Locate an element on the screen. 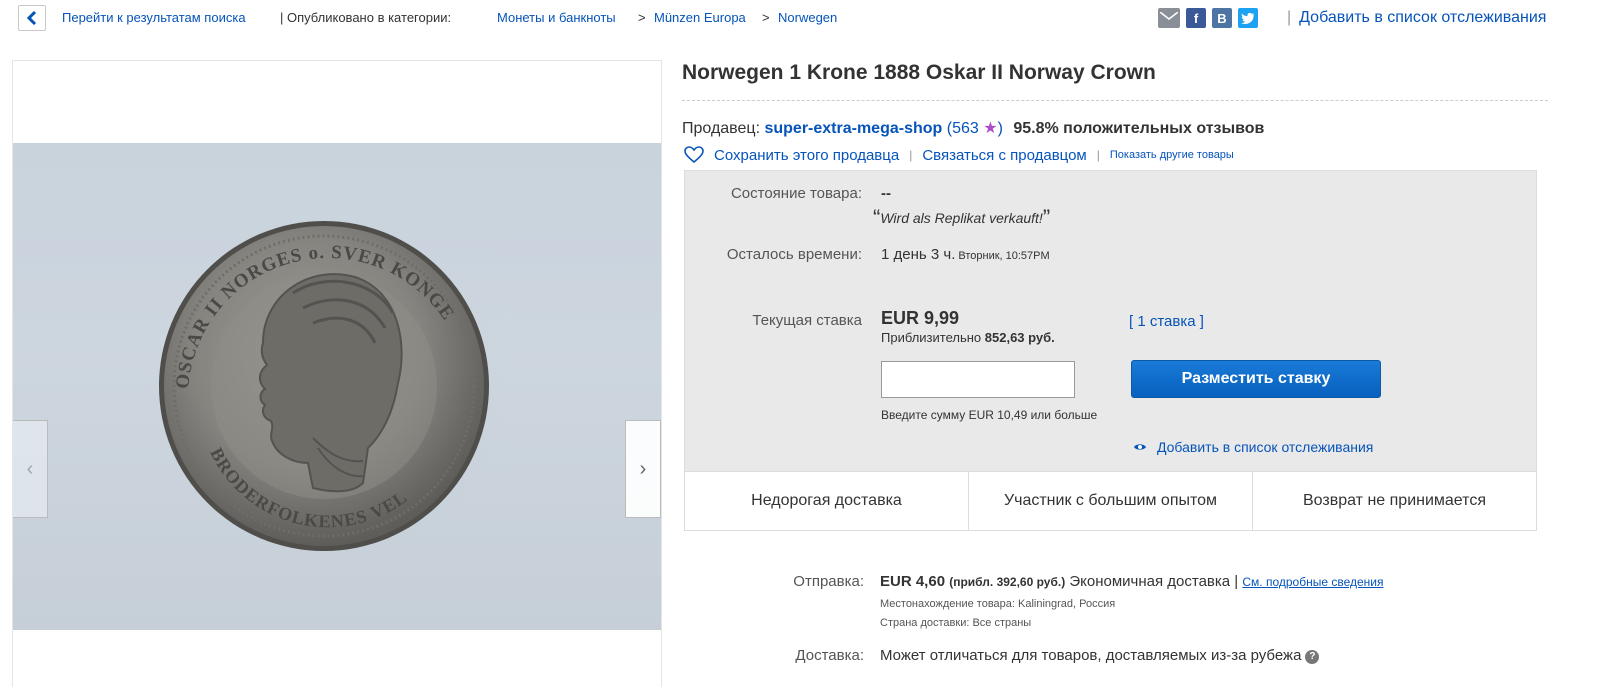 The width and height of the screenshot is (1600, 687). condition-value: -- is located at coordinates (886, 193).